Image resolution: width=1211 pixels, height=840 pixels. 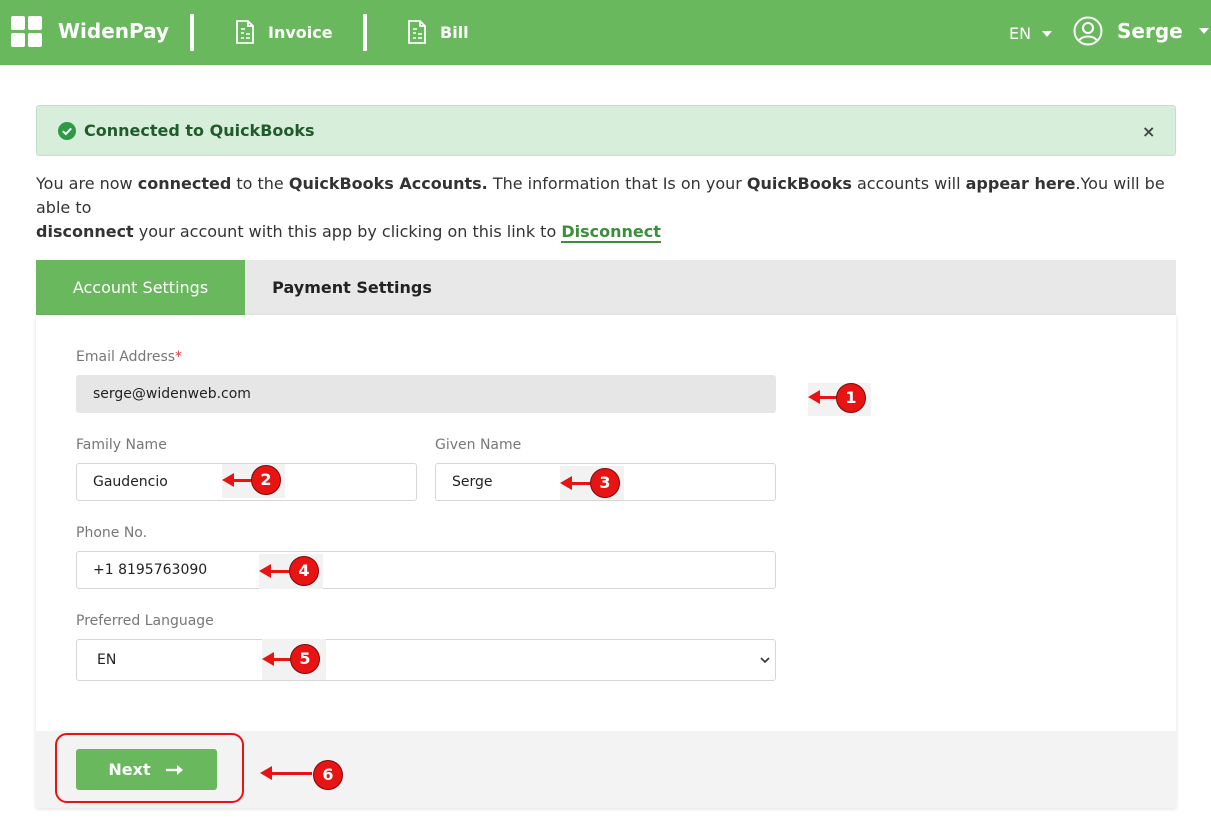 I want to click on info-text: The information that Is on your, so click(x=617, y=183).